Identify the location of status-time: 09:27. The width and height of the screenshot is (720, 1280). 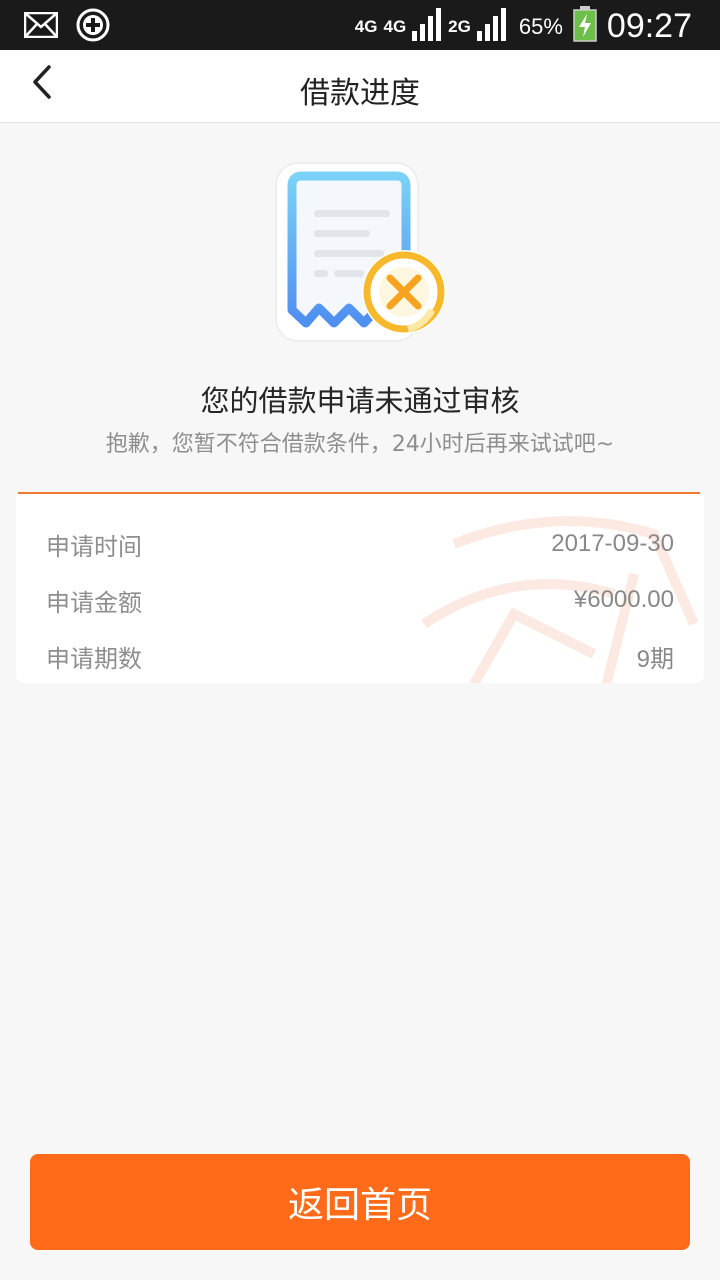
(649, 26).